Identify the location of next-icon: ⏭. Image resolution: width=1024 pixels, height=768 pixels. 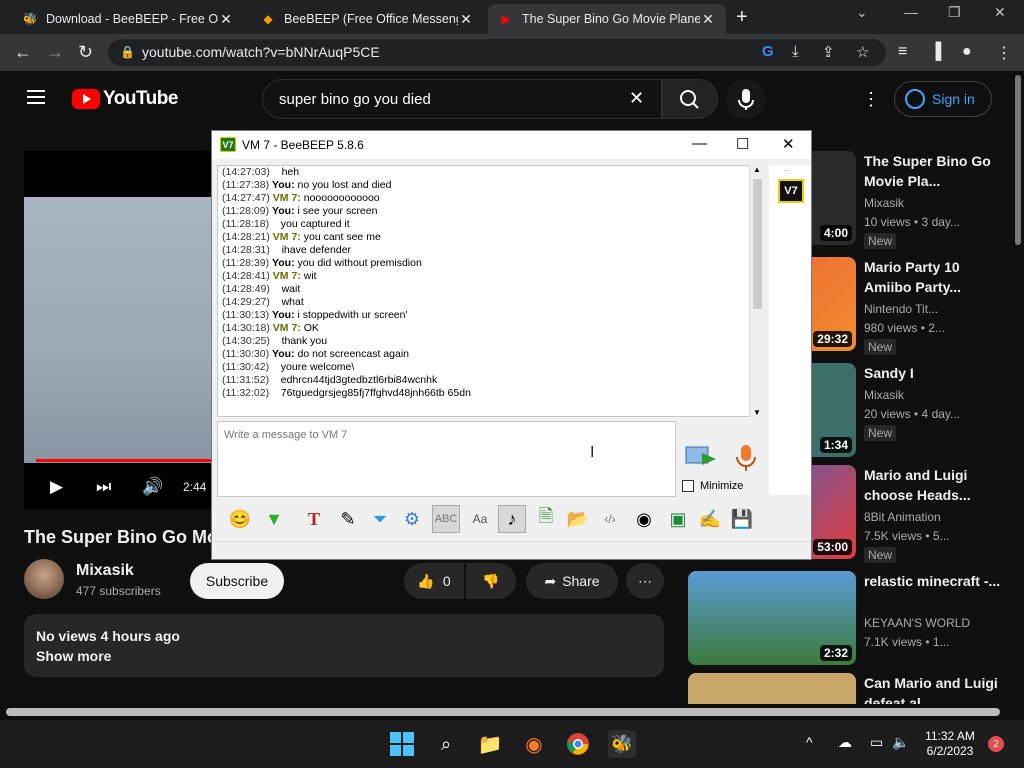
(103, 487).